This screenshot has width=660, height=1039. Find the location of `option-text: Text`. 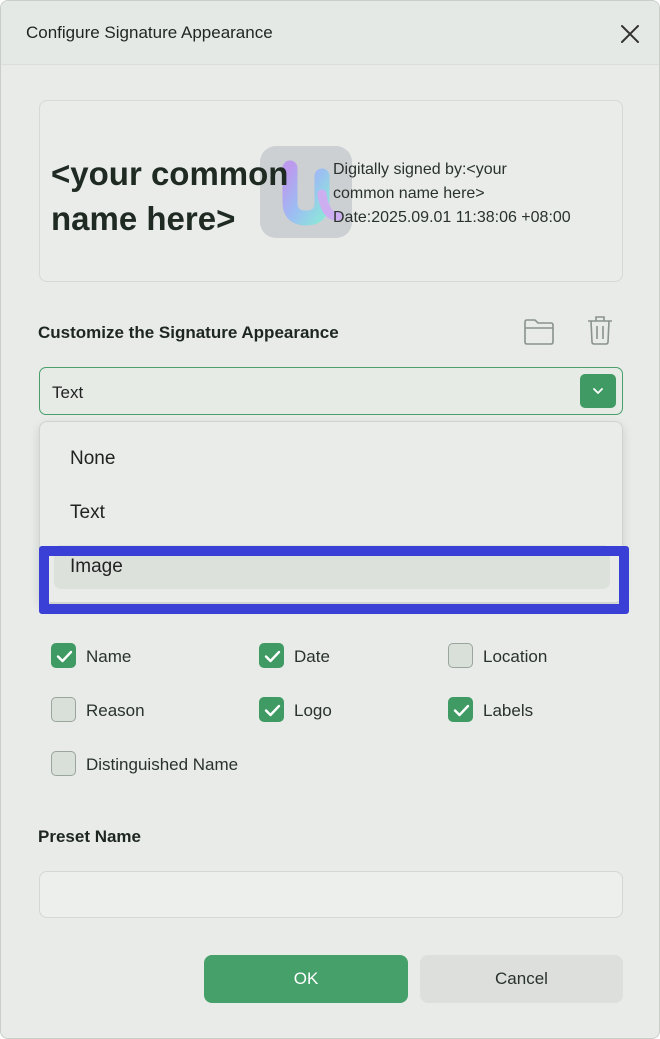

option-text: Text is located at coordinates (332, 513).